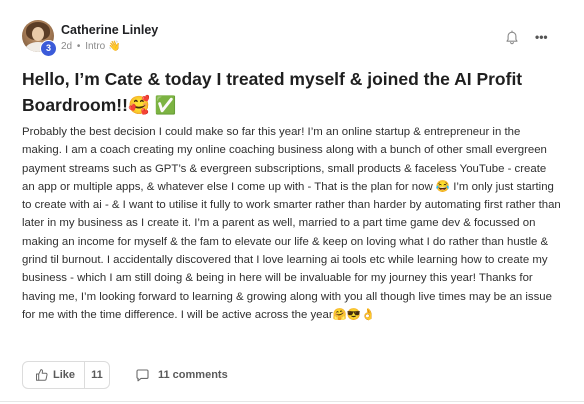 Image resolution: width=584 pixels, height=404 pixels. Describe the element at coordinates (97, 375) in the screenshot. I see `like-count: 11` at that location.